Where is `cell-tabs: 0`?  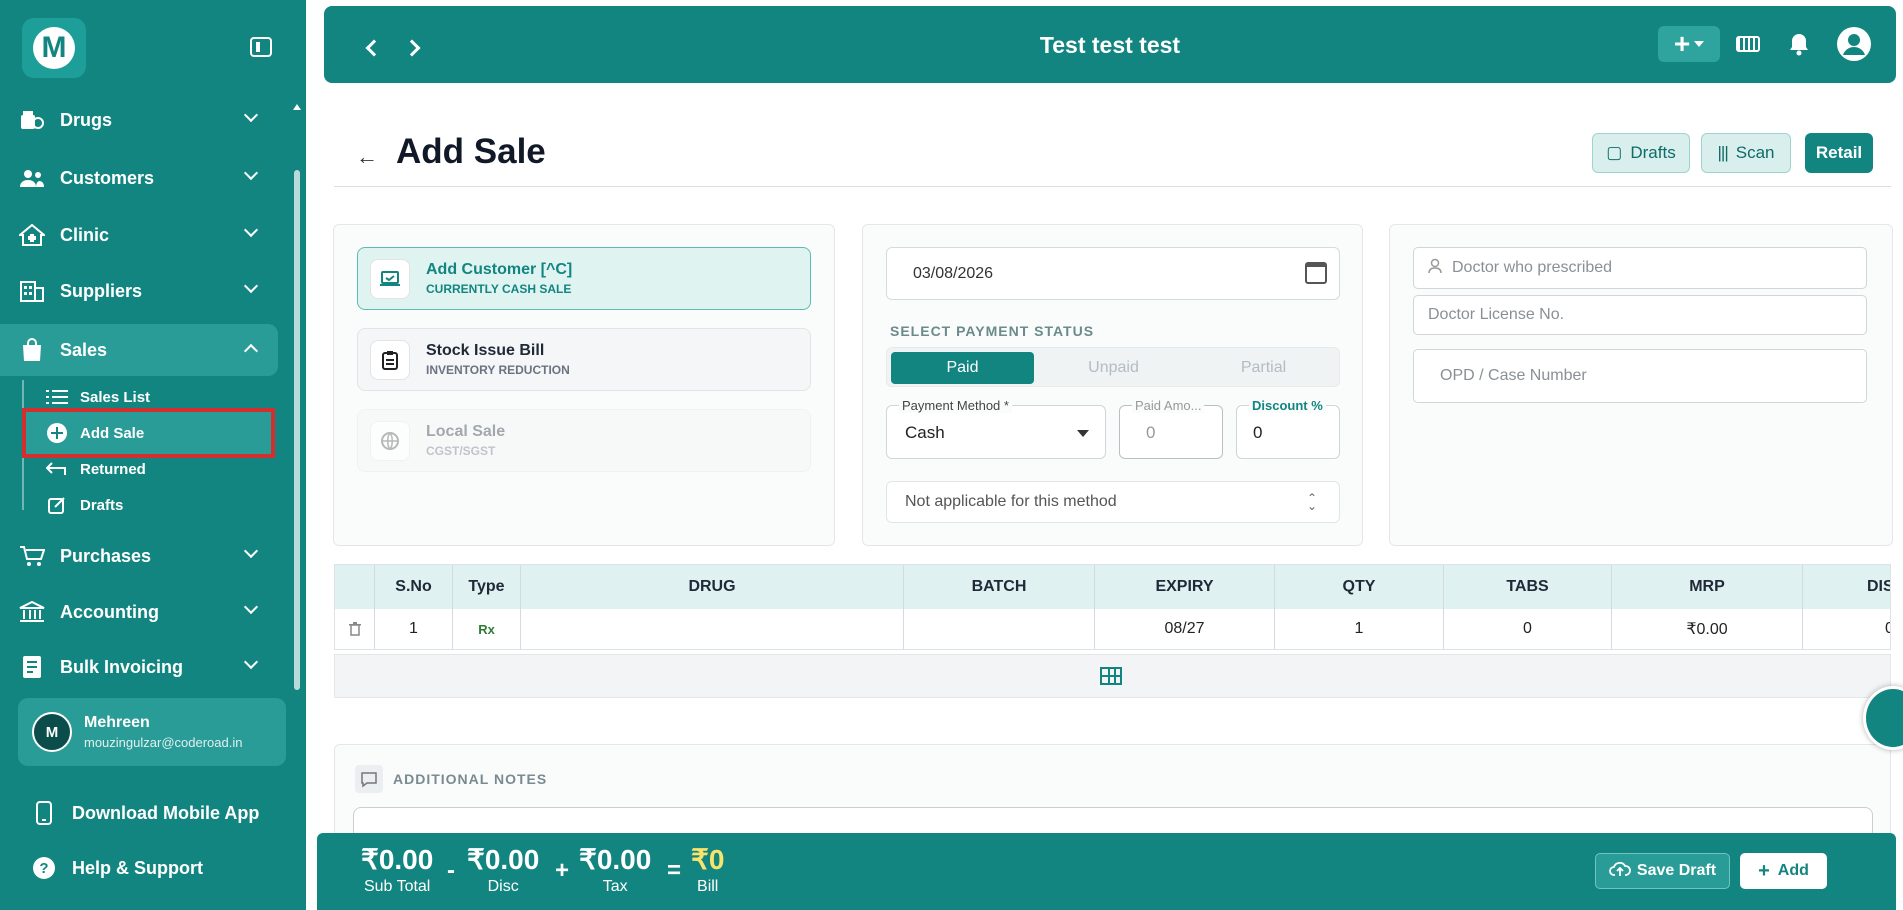 cell-tabs: 0 is located at coordinates (1528, 629).